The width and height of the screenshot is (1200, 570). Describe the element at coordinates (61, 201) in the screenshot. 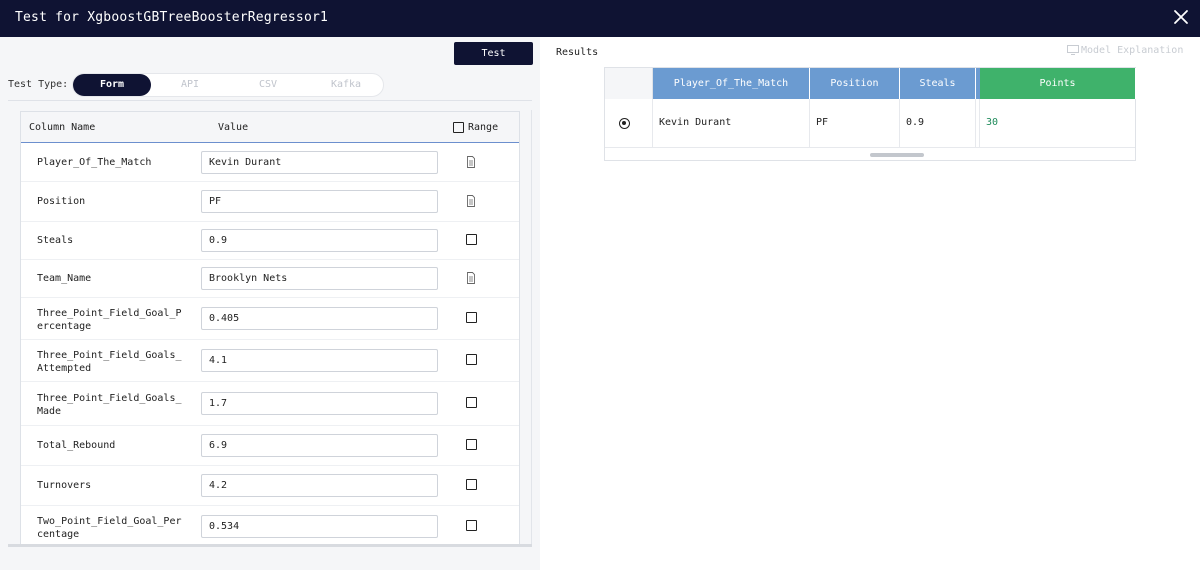

I see `column-name: Position` at that location.